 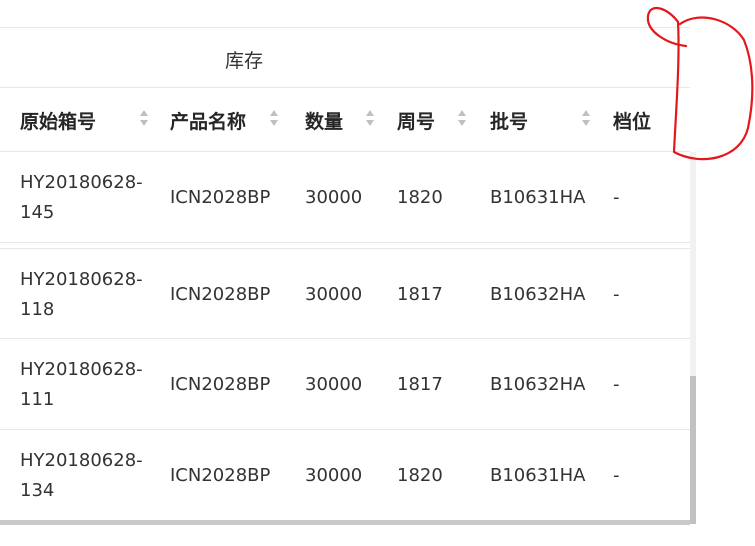 I want to click on column-header-product-name: 产品名称, so click(x=208, y=120).